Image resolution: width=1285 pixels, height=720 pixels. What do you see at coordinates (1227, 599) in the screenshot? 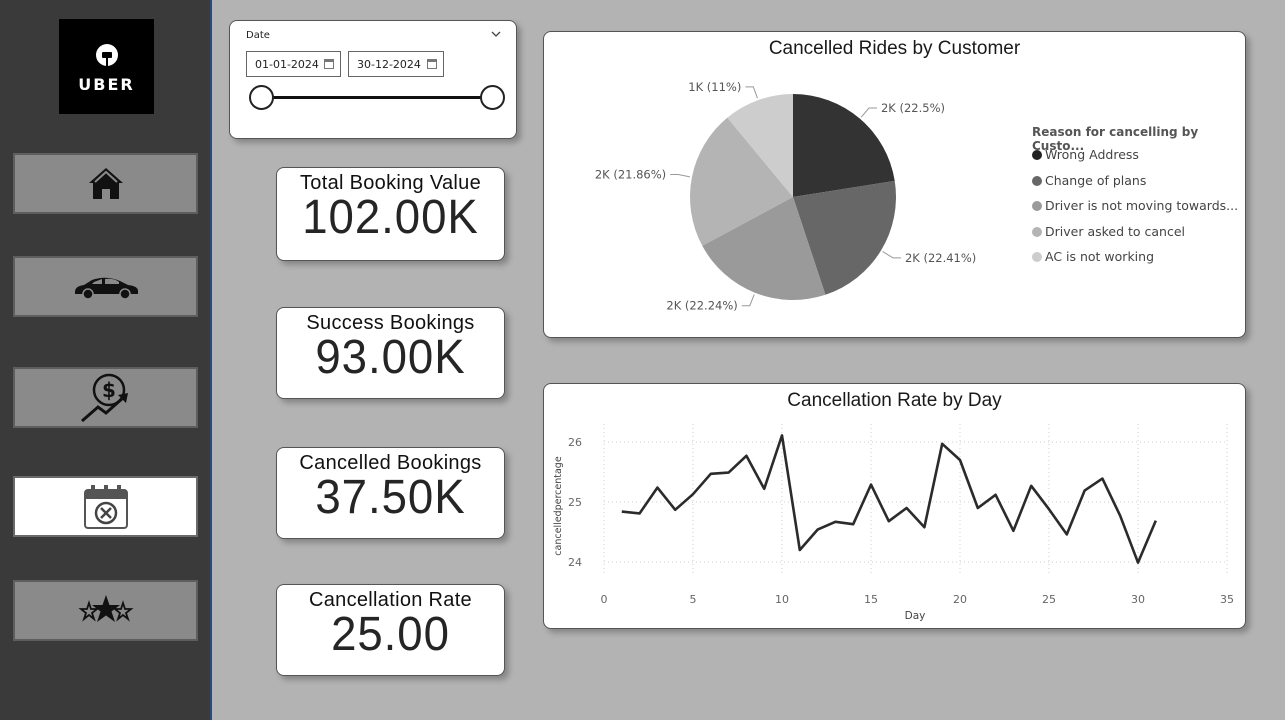
I see `x-tick-label: 35` at bounding box center [1227, 599].